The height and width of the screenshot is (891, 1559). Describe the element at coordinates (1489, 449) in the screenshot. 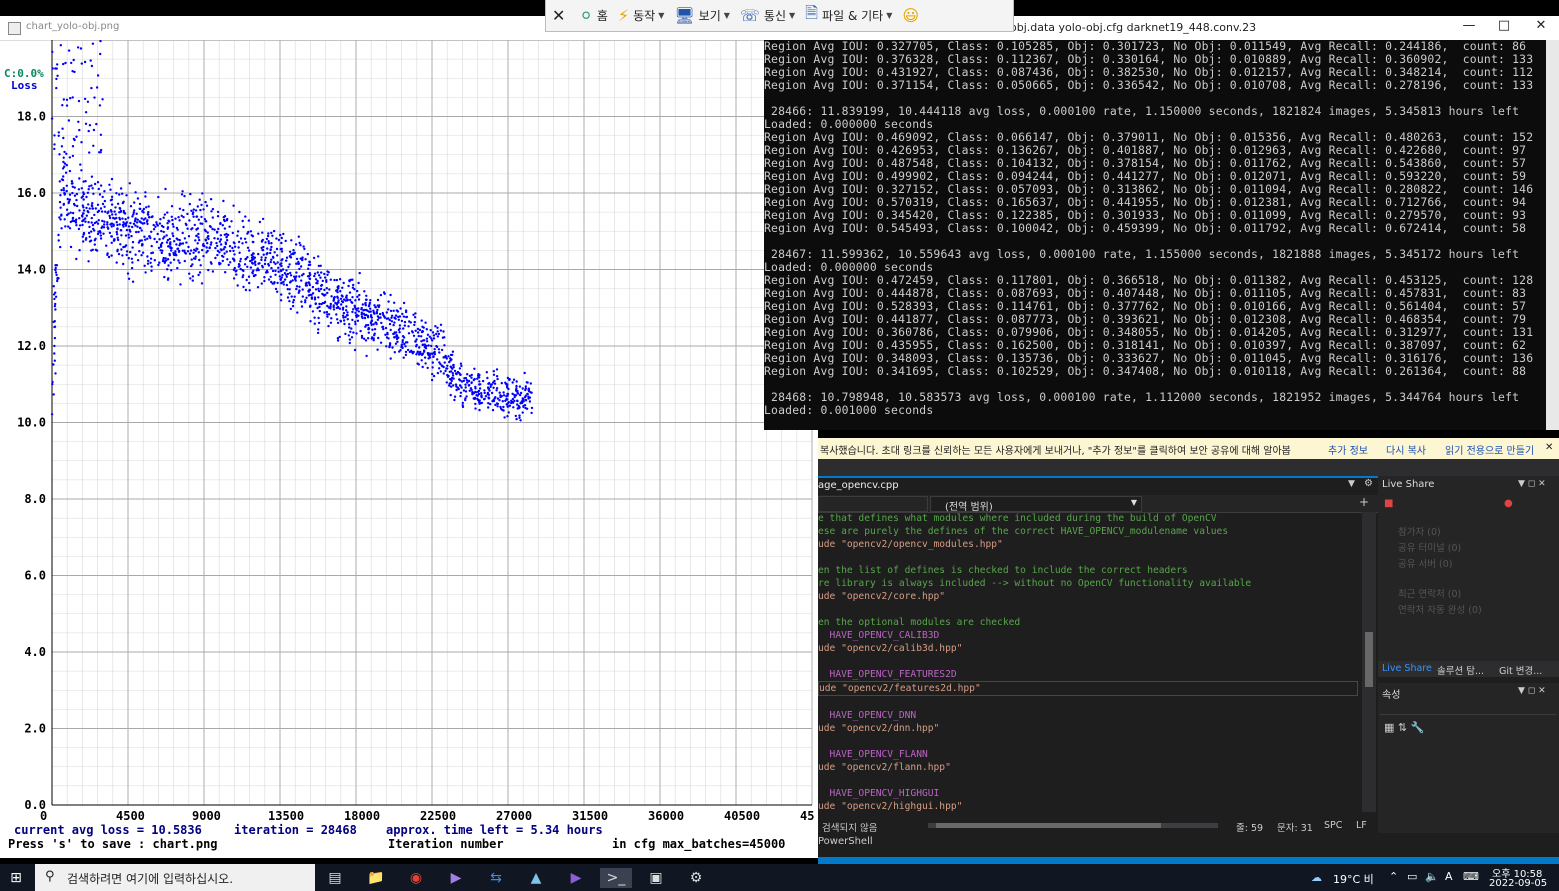

I see `make-readonly-link: 읽기 전용으로 만들기` at that location.